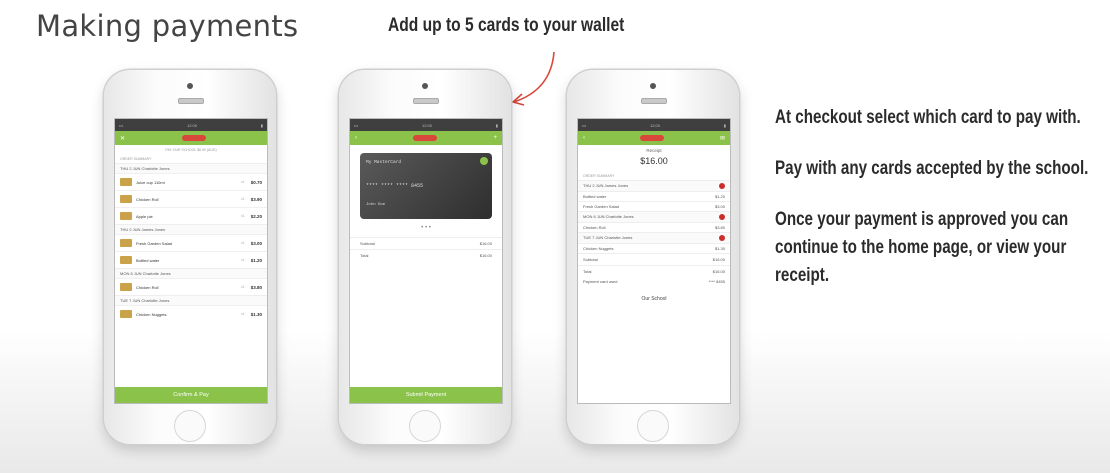 The width and height of the screenshot is (1110, 473). Describe the element at coordinates (256, 216) in the screenshot. I see `item-price: $2.20` at that location.